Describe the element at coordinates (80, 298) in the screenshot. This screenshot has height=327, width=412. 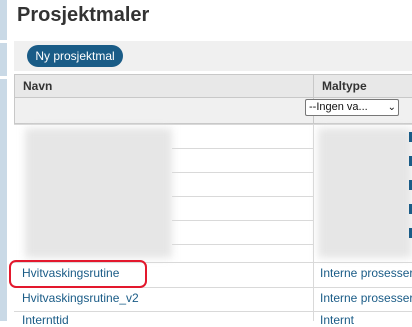
I see `template-name-link: Hvitvaskingsrutine_v2` at that location.